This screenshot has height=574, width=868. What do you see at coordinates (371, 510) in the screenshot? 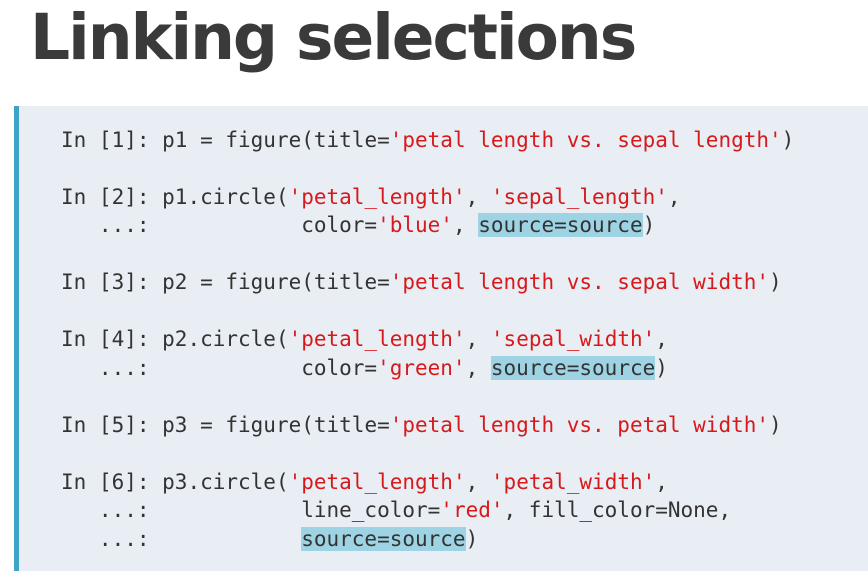
I see `code-text: line_color=` at bounding box center [371, 510].